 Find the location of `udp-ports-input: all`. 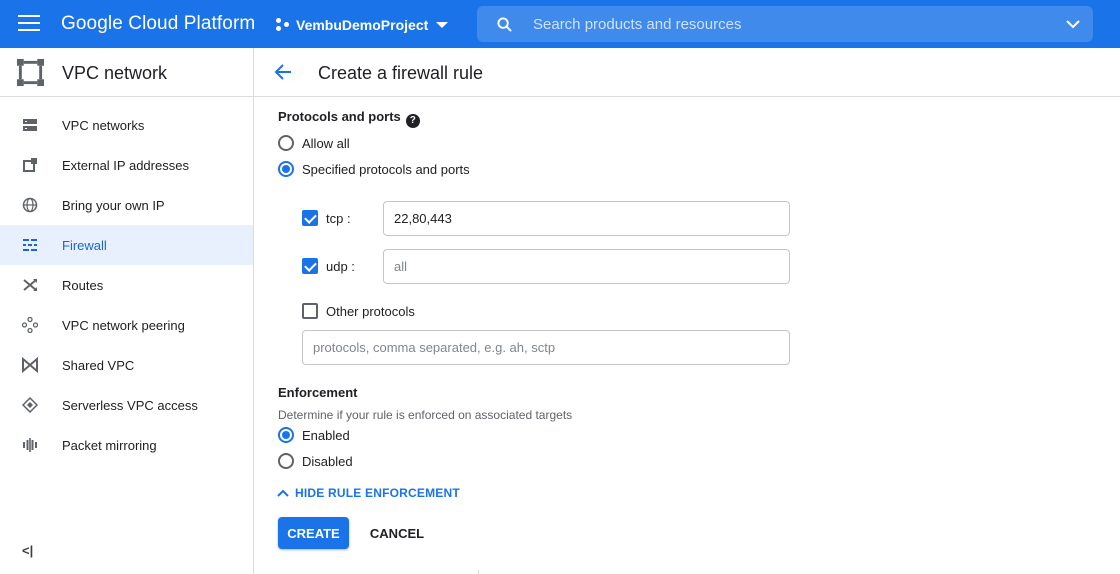

udp-ports-input: all is located at coordinates (586, 266).